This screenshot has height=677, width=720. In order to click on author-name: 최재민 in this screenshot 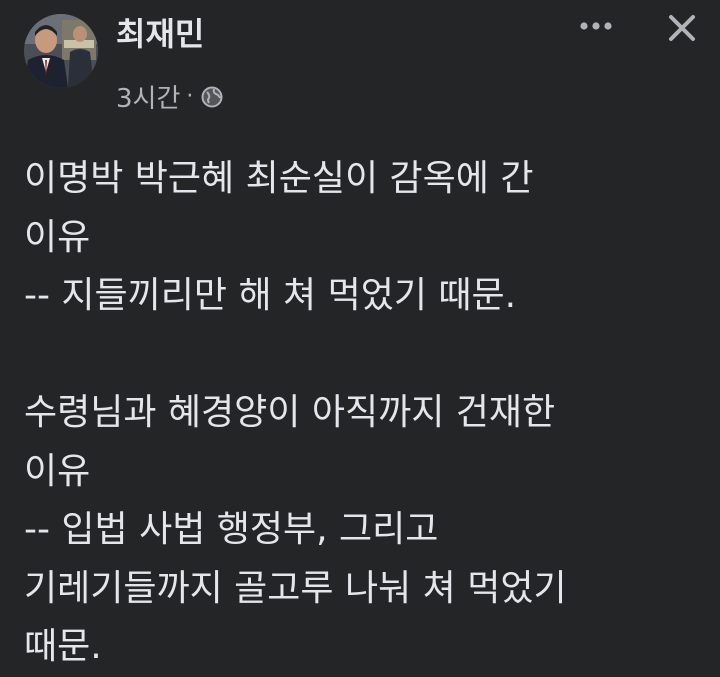, I will do `click(160, 34)`.